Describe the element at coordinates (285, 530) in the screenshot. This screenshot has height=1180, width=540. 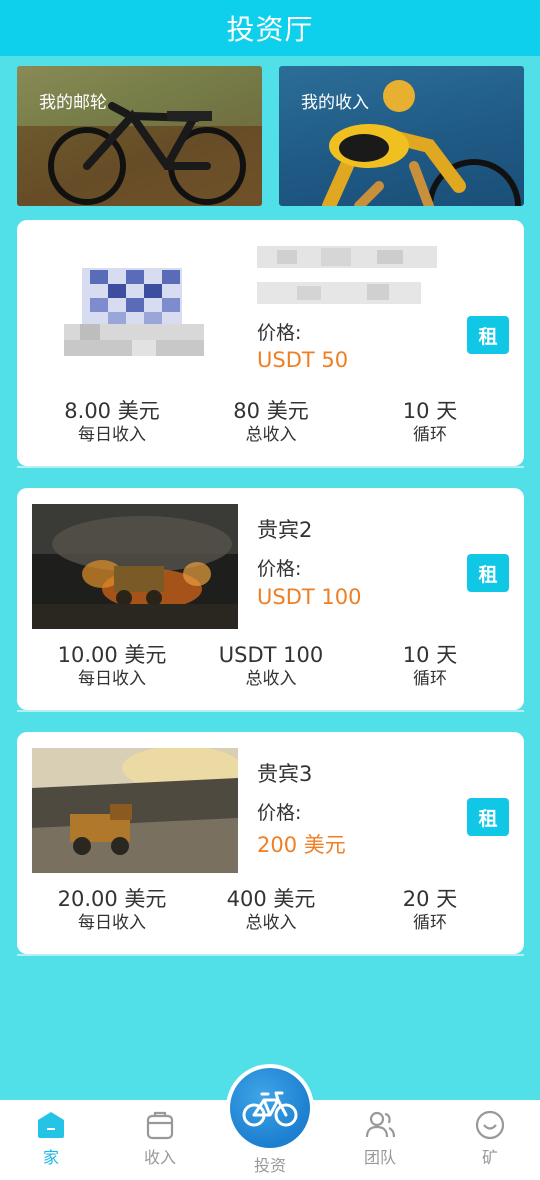
I see `product-name: 贵宾2` at that location.